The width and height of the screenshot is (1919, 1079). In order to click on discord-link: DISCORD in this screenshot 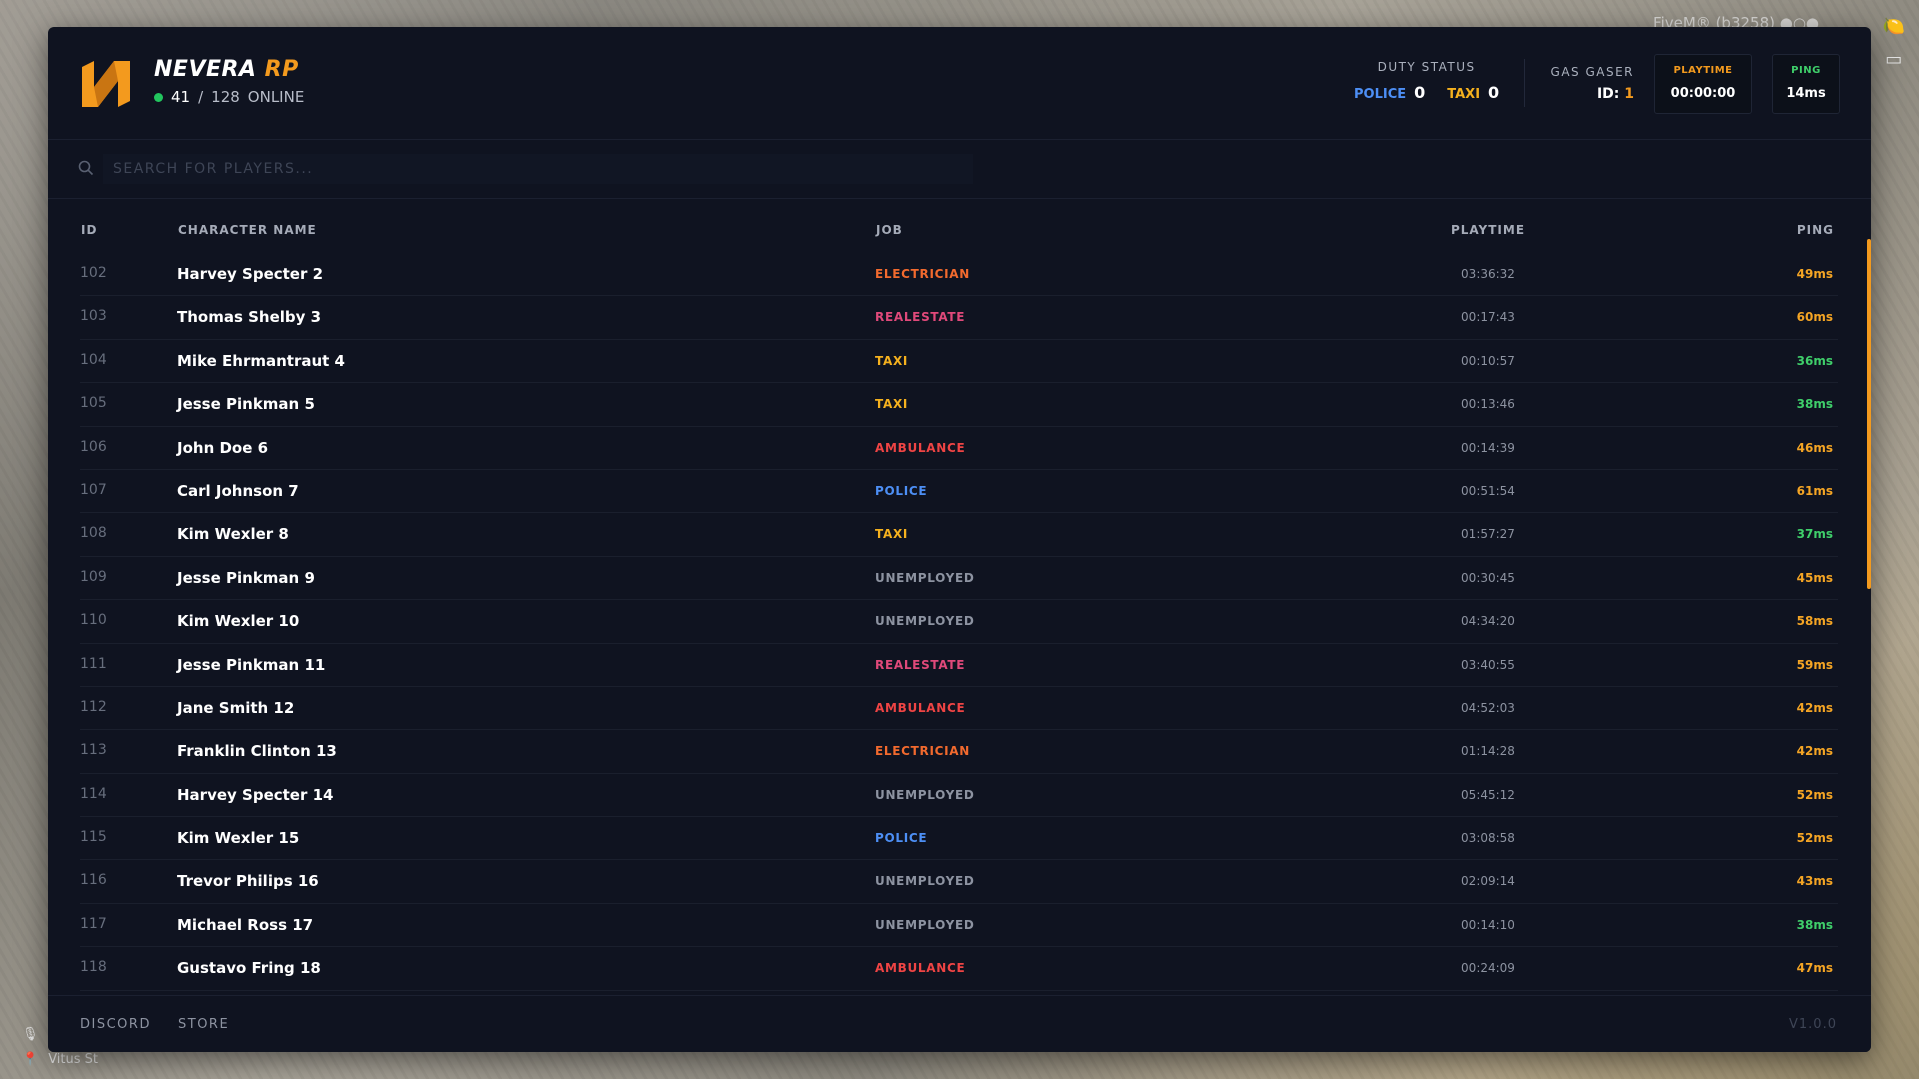, I will do `click(115, 1024)`.